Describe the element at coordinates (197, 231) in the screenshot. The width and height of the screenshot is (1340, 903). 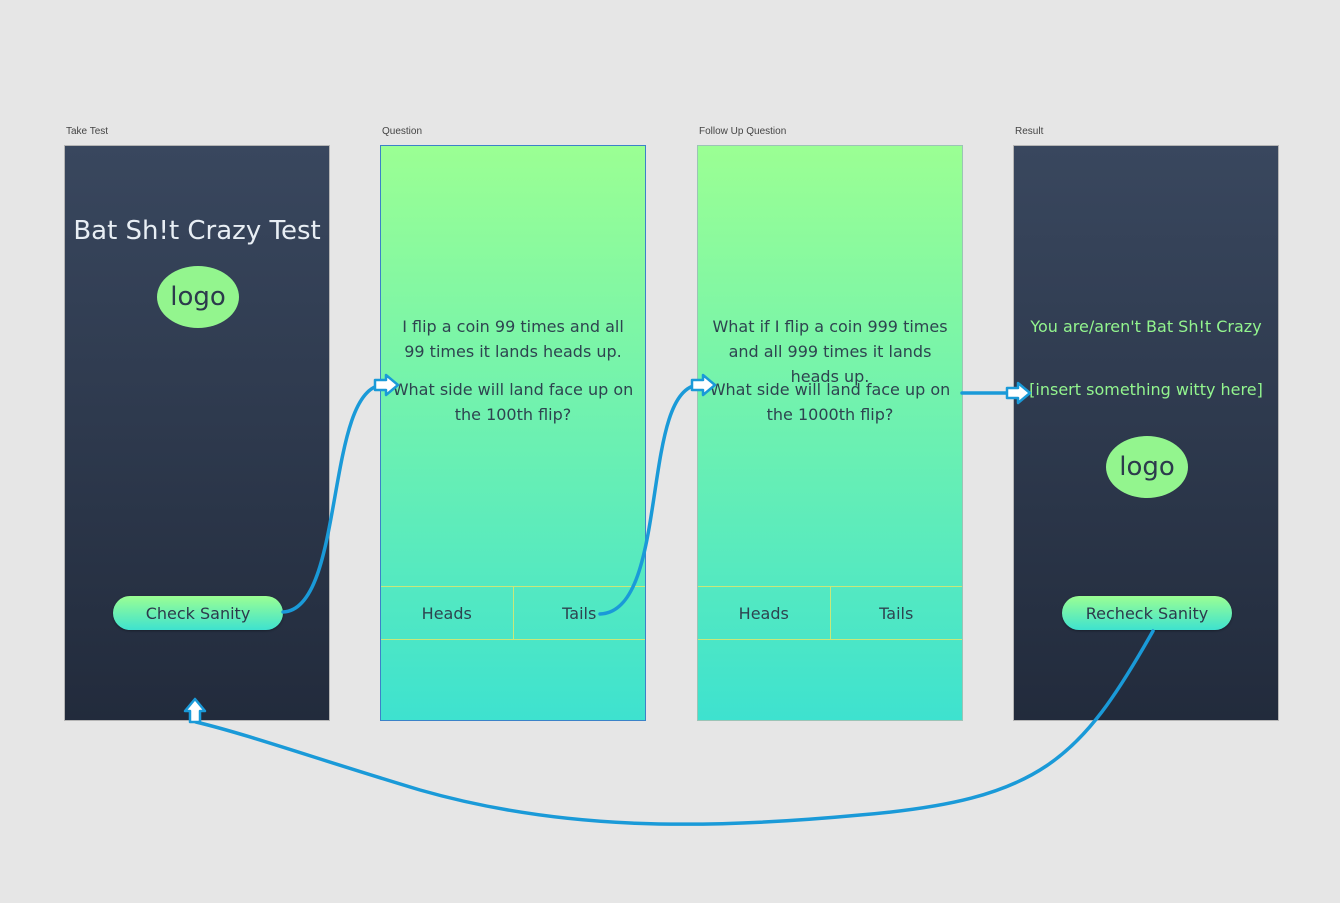
I see `app-title: Bat Sh!t Crazy Test` at that location.